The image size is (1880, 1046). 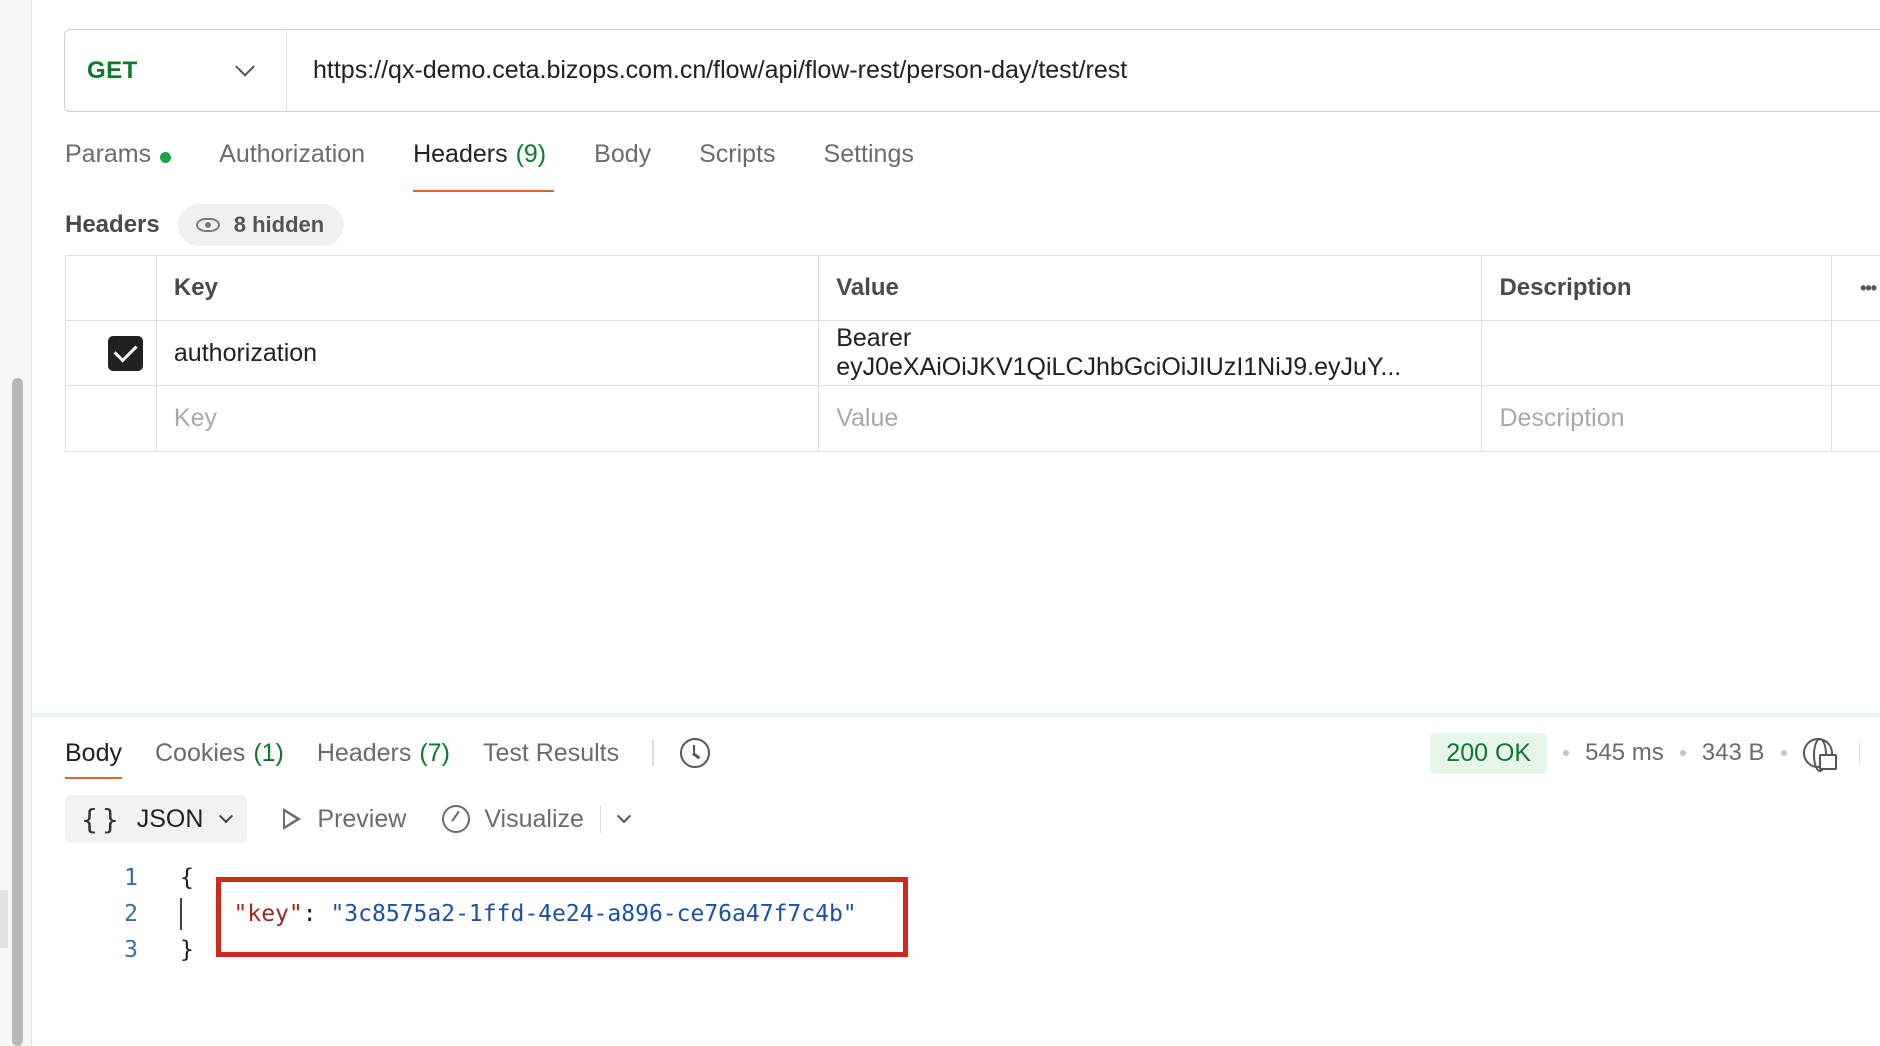 What do you see at coordinates (534, 818) in the screenshot?
I see `visualize-label: Visualize` at bounding box center [534, 818].